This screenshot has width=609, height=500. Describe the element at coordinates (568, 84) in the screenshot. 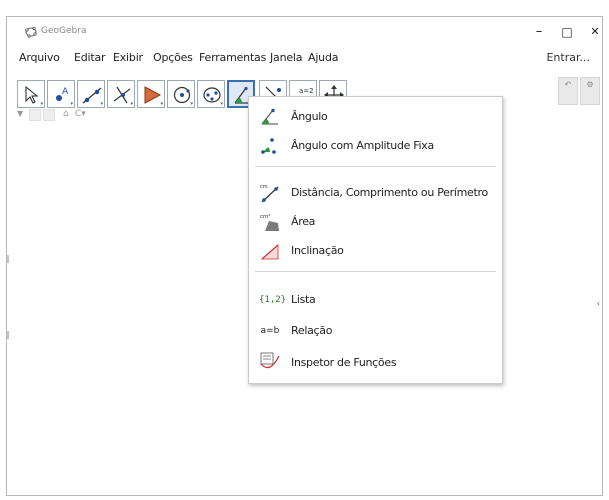

I see `undo-icon: ↶` at that location.